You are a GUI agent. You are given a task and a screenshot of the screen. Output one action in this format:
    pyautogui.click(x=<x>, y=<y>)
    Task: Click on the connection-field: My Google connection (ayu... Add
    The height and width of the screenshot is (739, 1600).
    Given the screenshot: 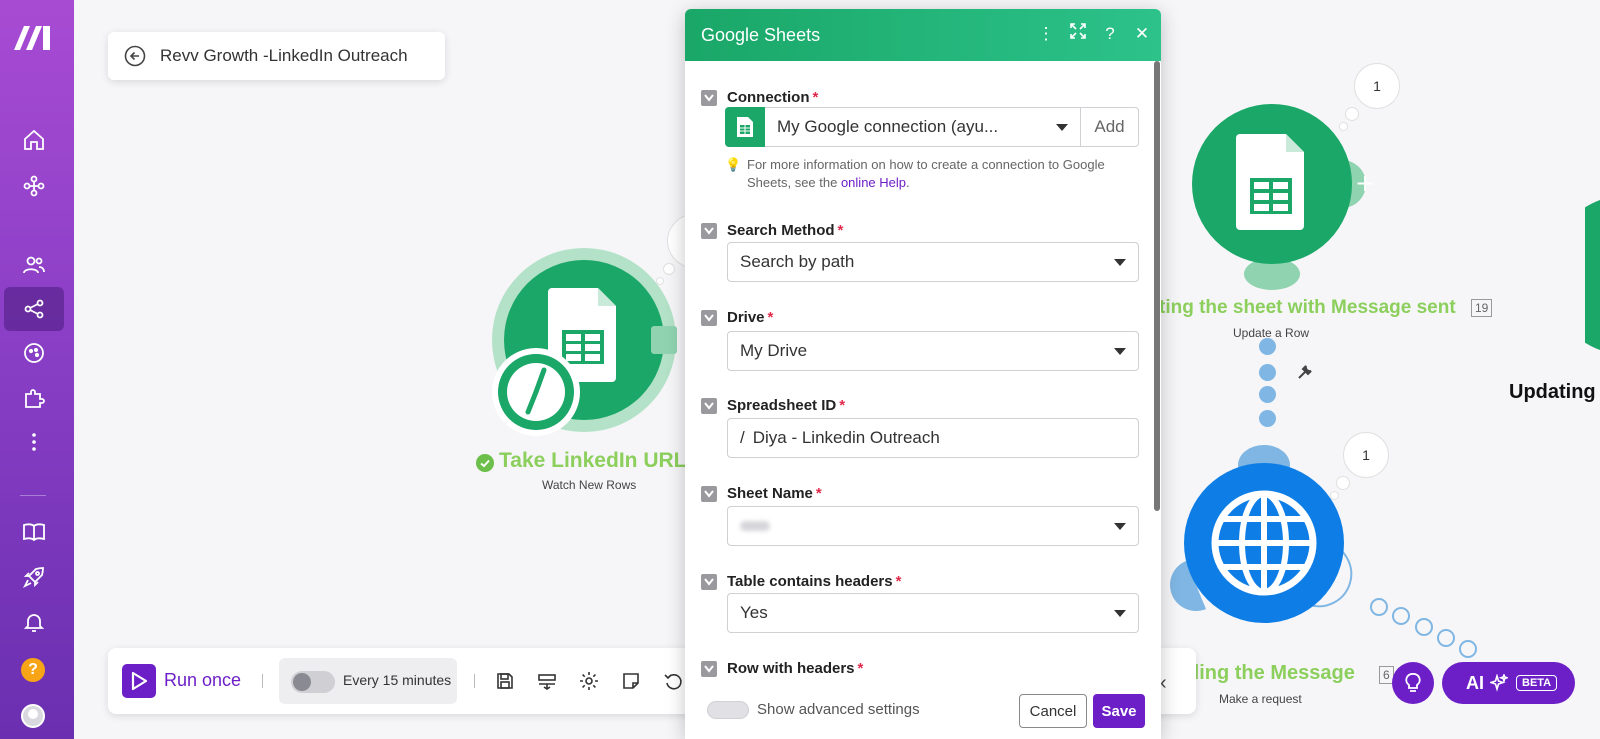 What is the action you would take?
    pyautogui.click(x=932, y=127)
    